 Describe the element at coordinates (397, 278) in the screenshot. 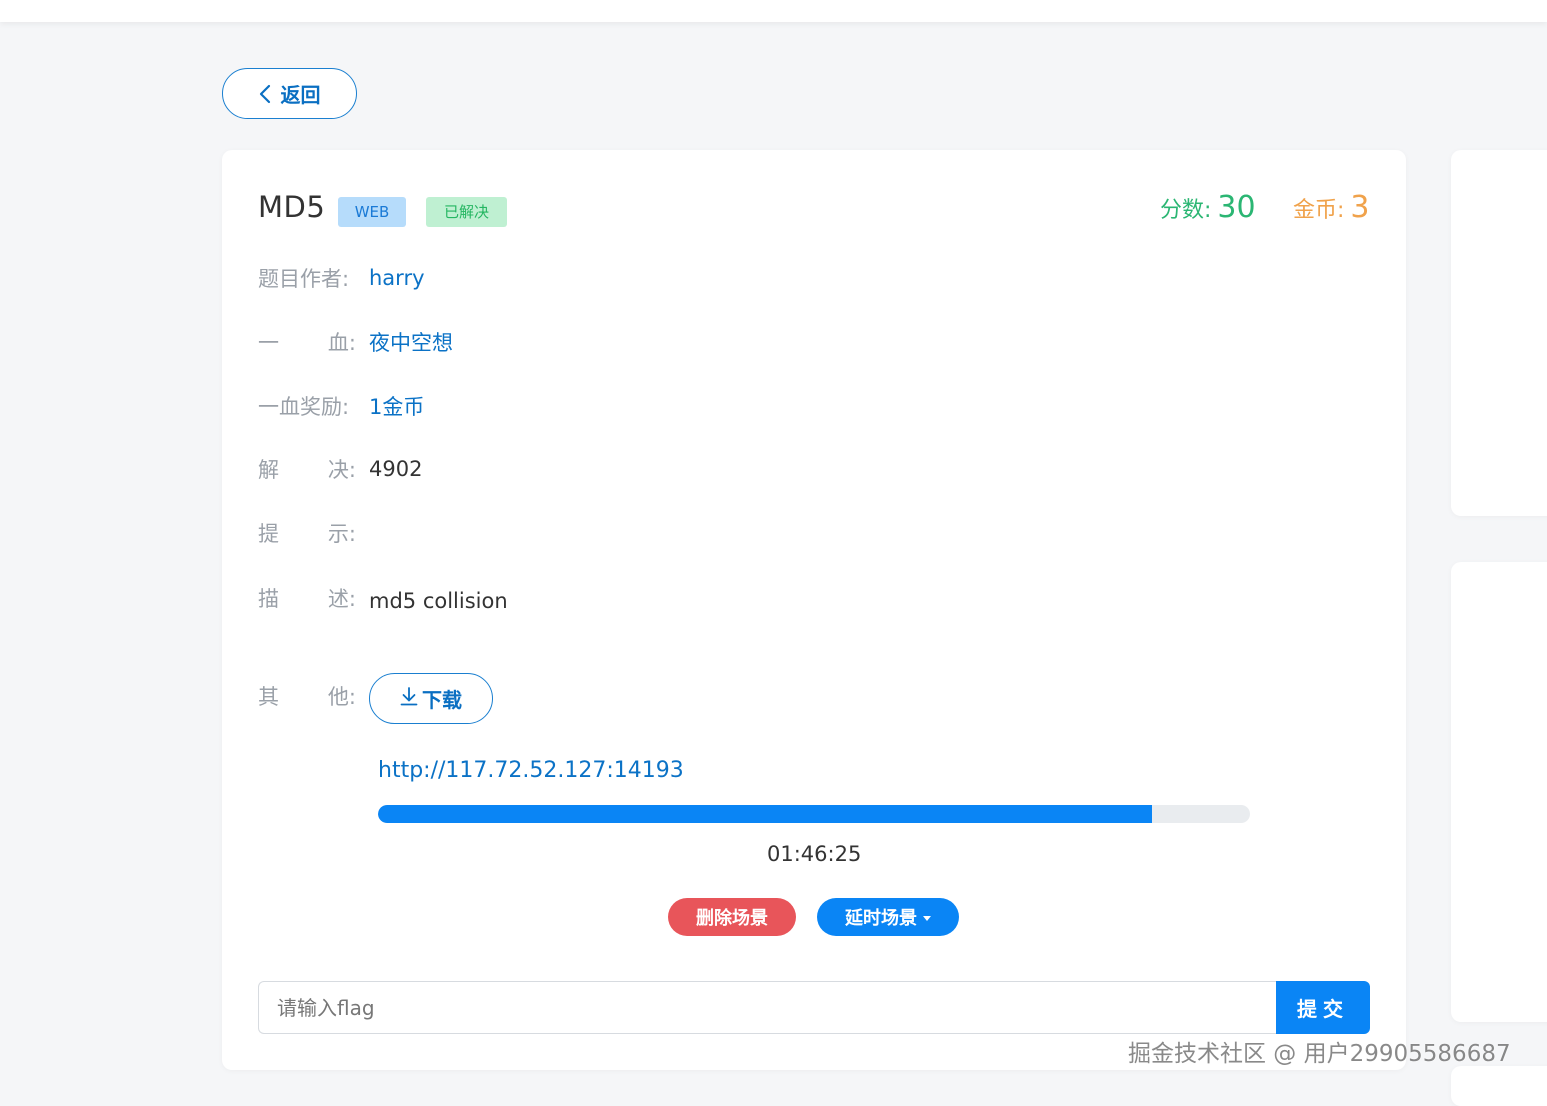

I see `author-link: harry` at that location.